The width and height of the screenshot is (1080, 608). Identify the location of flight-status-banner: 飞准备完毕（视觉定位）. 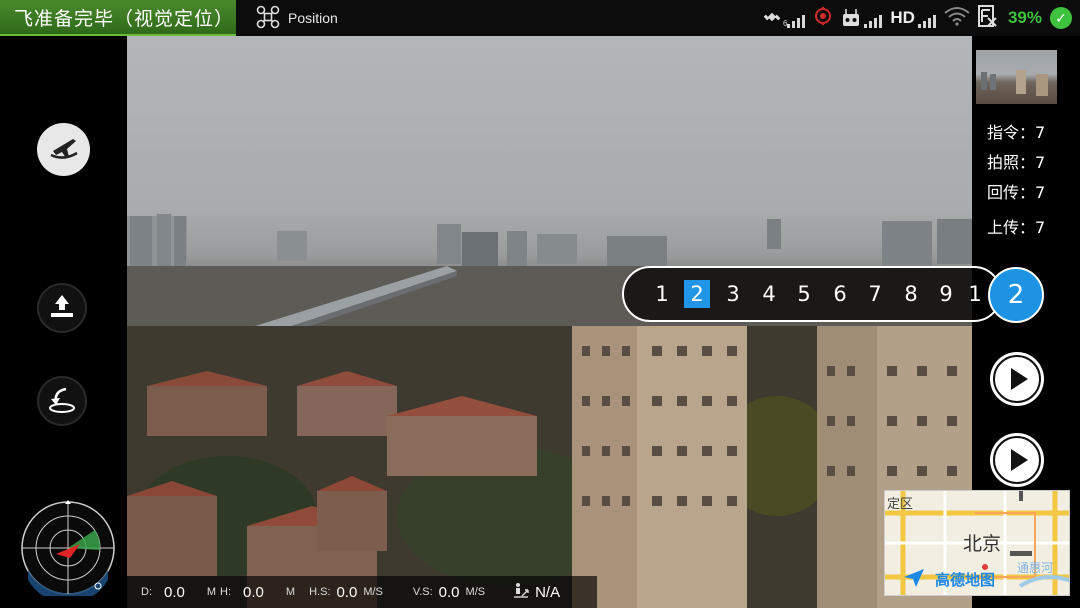
(118, 18).